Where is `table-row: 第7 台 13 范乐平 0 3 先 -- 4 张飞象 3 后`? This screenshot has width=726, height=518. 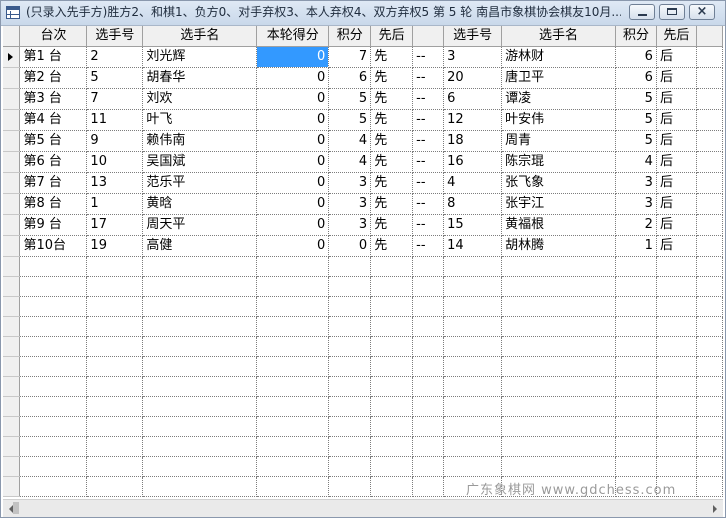
table-row: 第7 台 13 范乐平 0 3 先 -- 4 张飞象 3 后 is located at coordinates (363, 183).